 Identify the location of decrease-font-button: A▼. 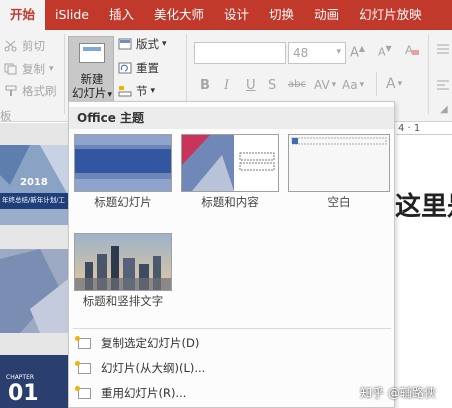
(385, 51).